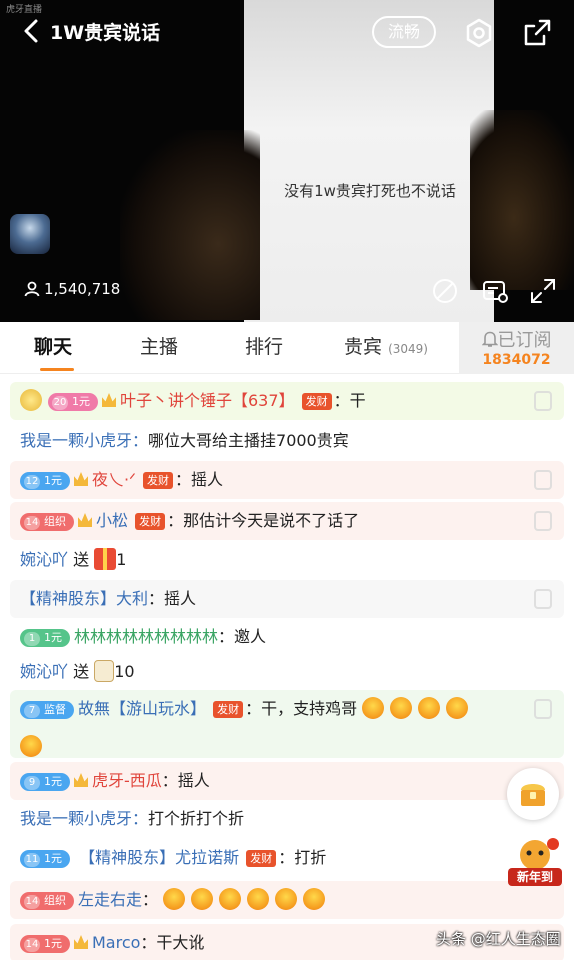  What do you see at coordinates (297, 672) in the screenshot?
I see `gift-message: 婉沁吖 送 10` at bounding box center [297, 672].